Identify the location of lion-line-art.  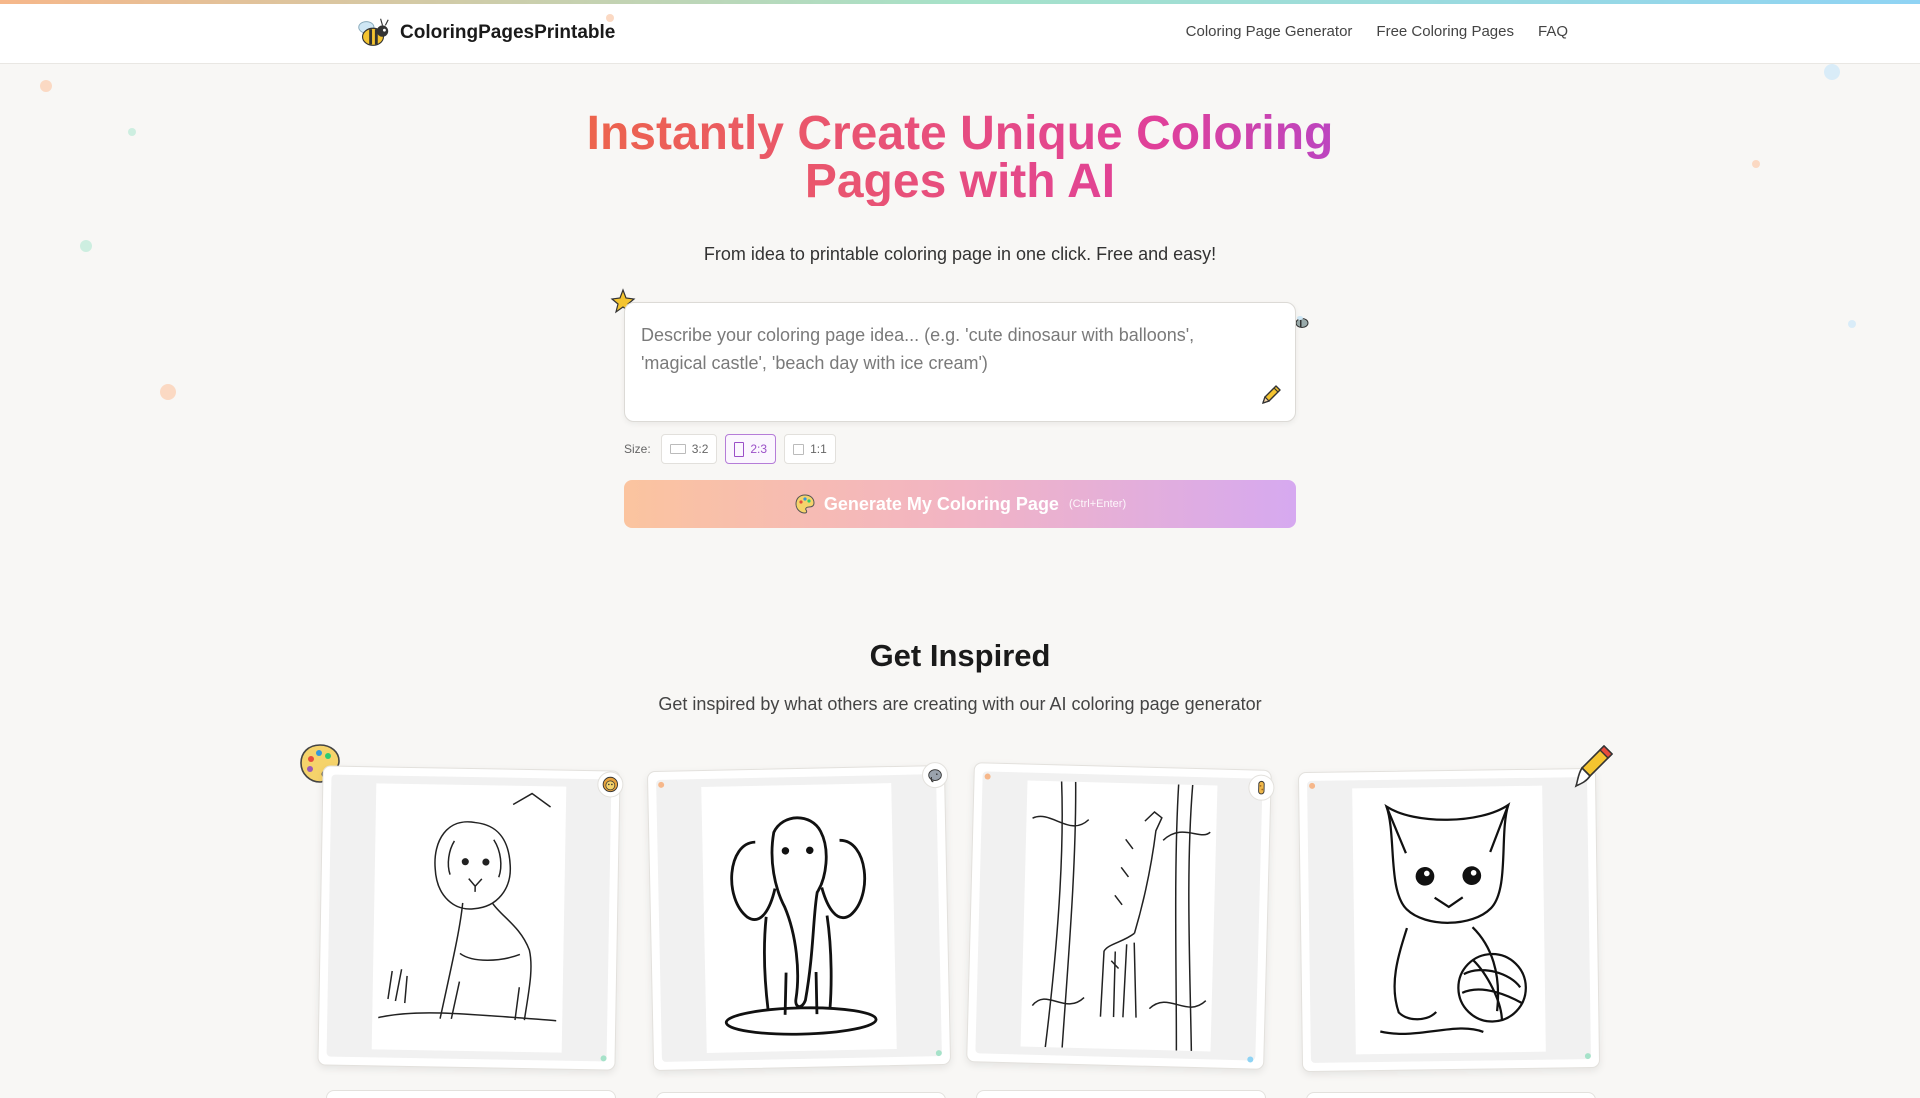
(467, 907).